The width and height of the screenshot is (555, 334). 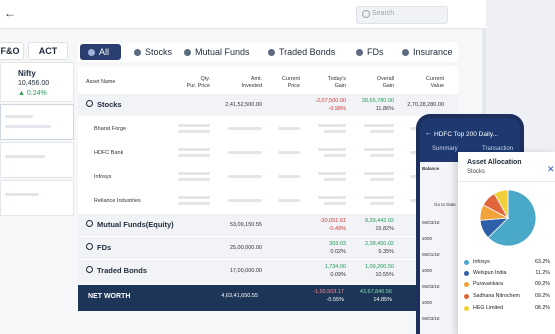 I want to click on net-worth-overall-pct: 14.85%, so click(x=382, y=300).